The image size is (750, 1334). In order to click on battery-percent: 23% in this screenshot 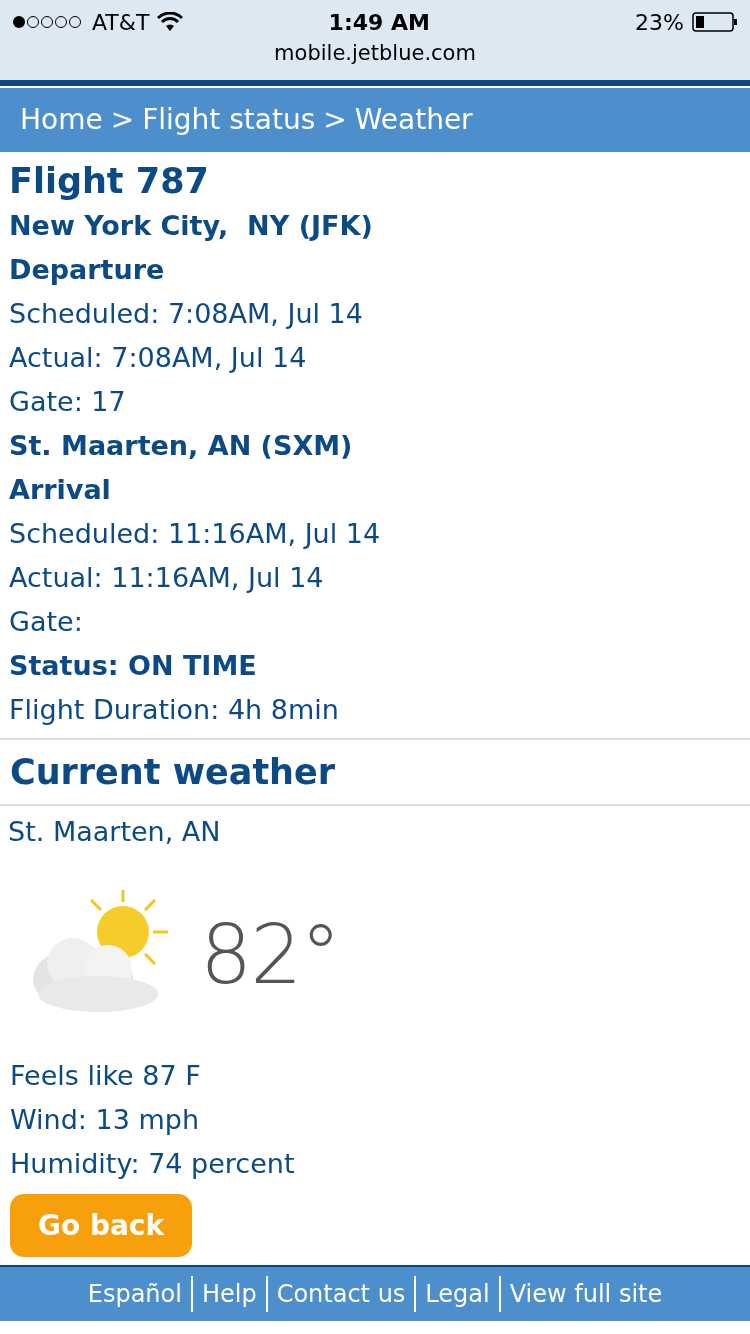, I will do `click(659, 22)`.